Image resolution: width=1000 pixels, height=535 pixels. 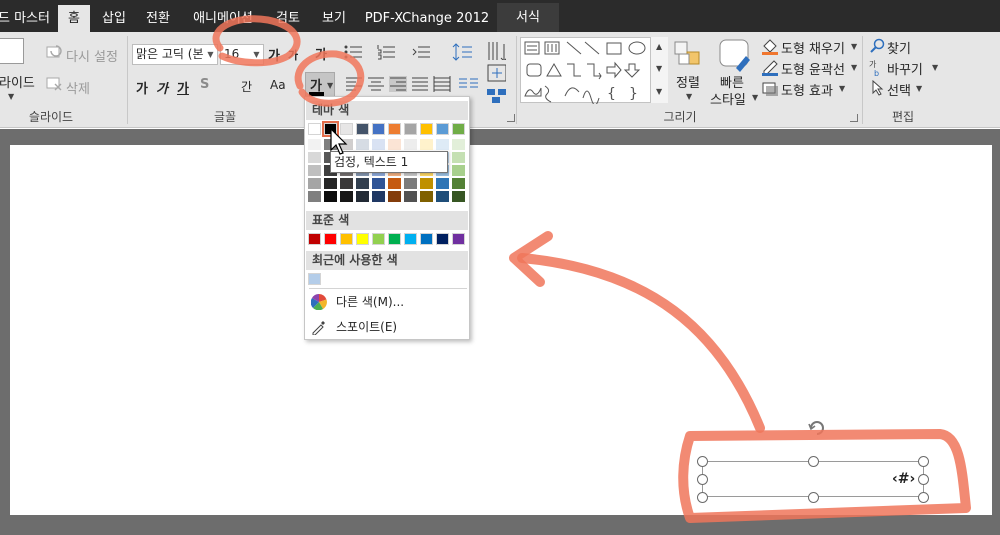 What do you see at coordinates (12, 51) in the screenshot?
I see `new-slide-icon` at bounding box center [12, 51].